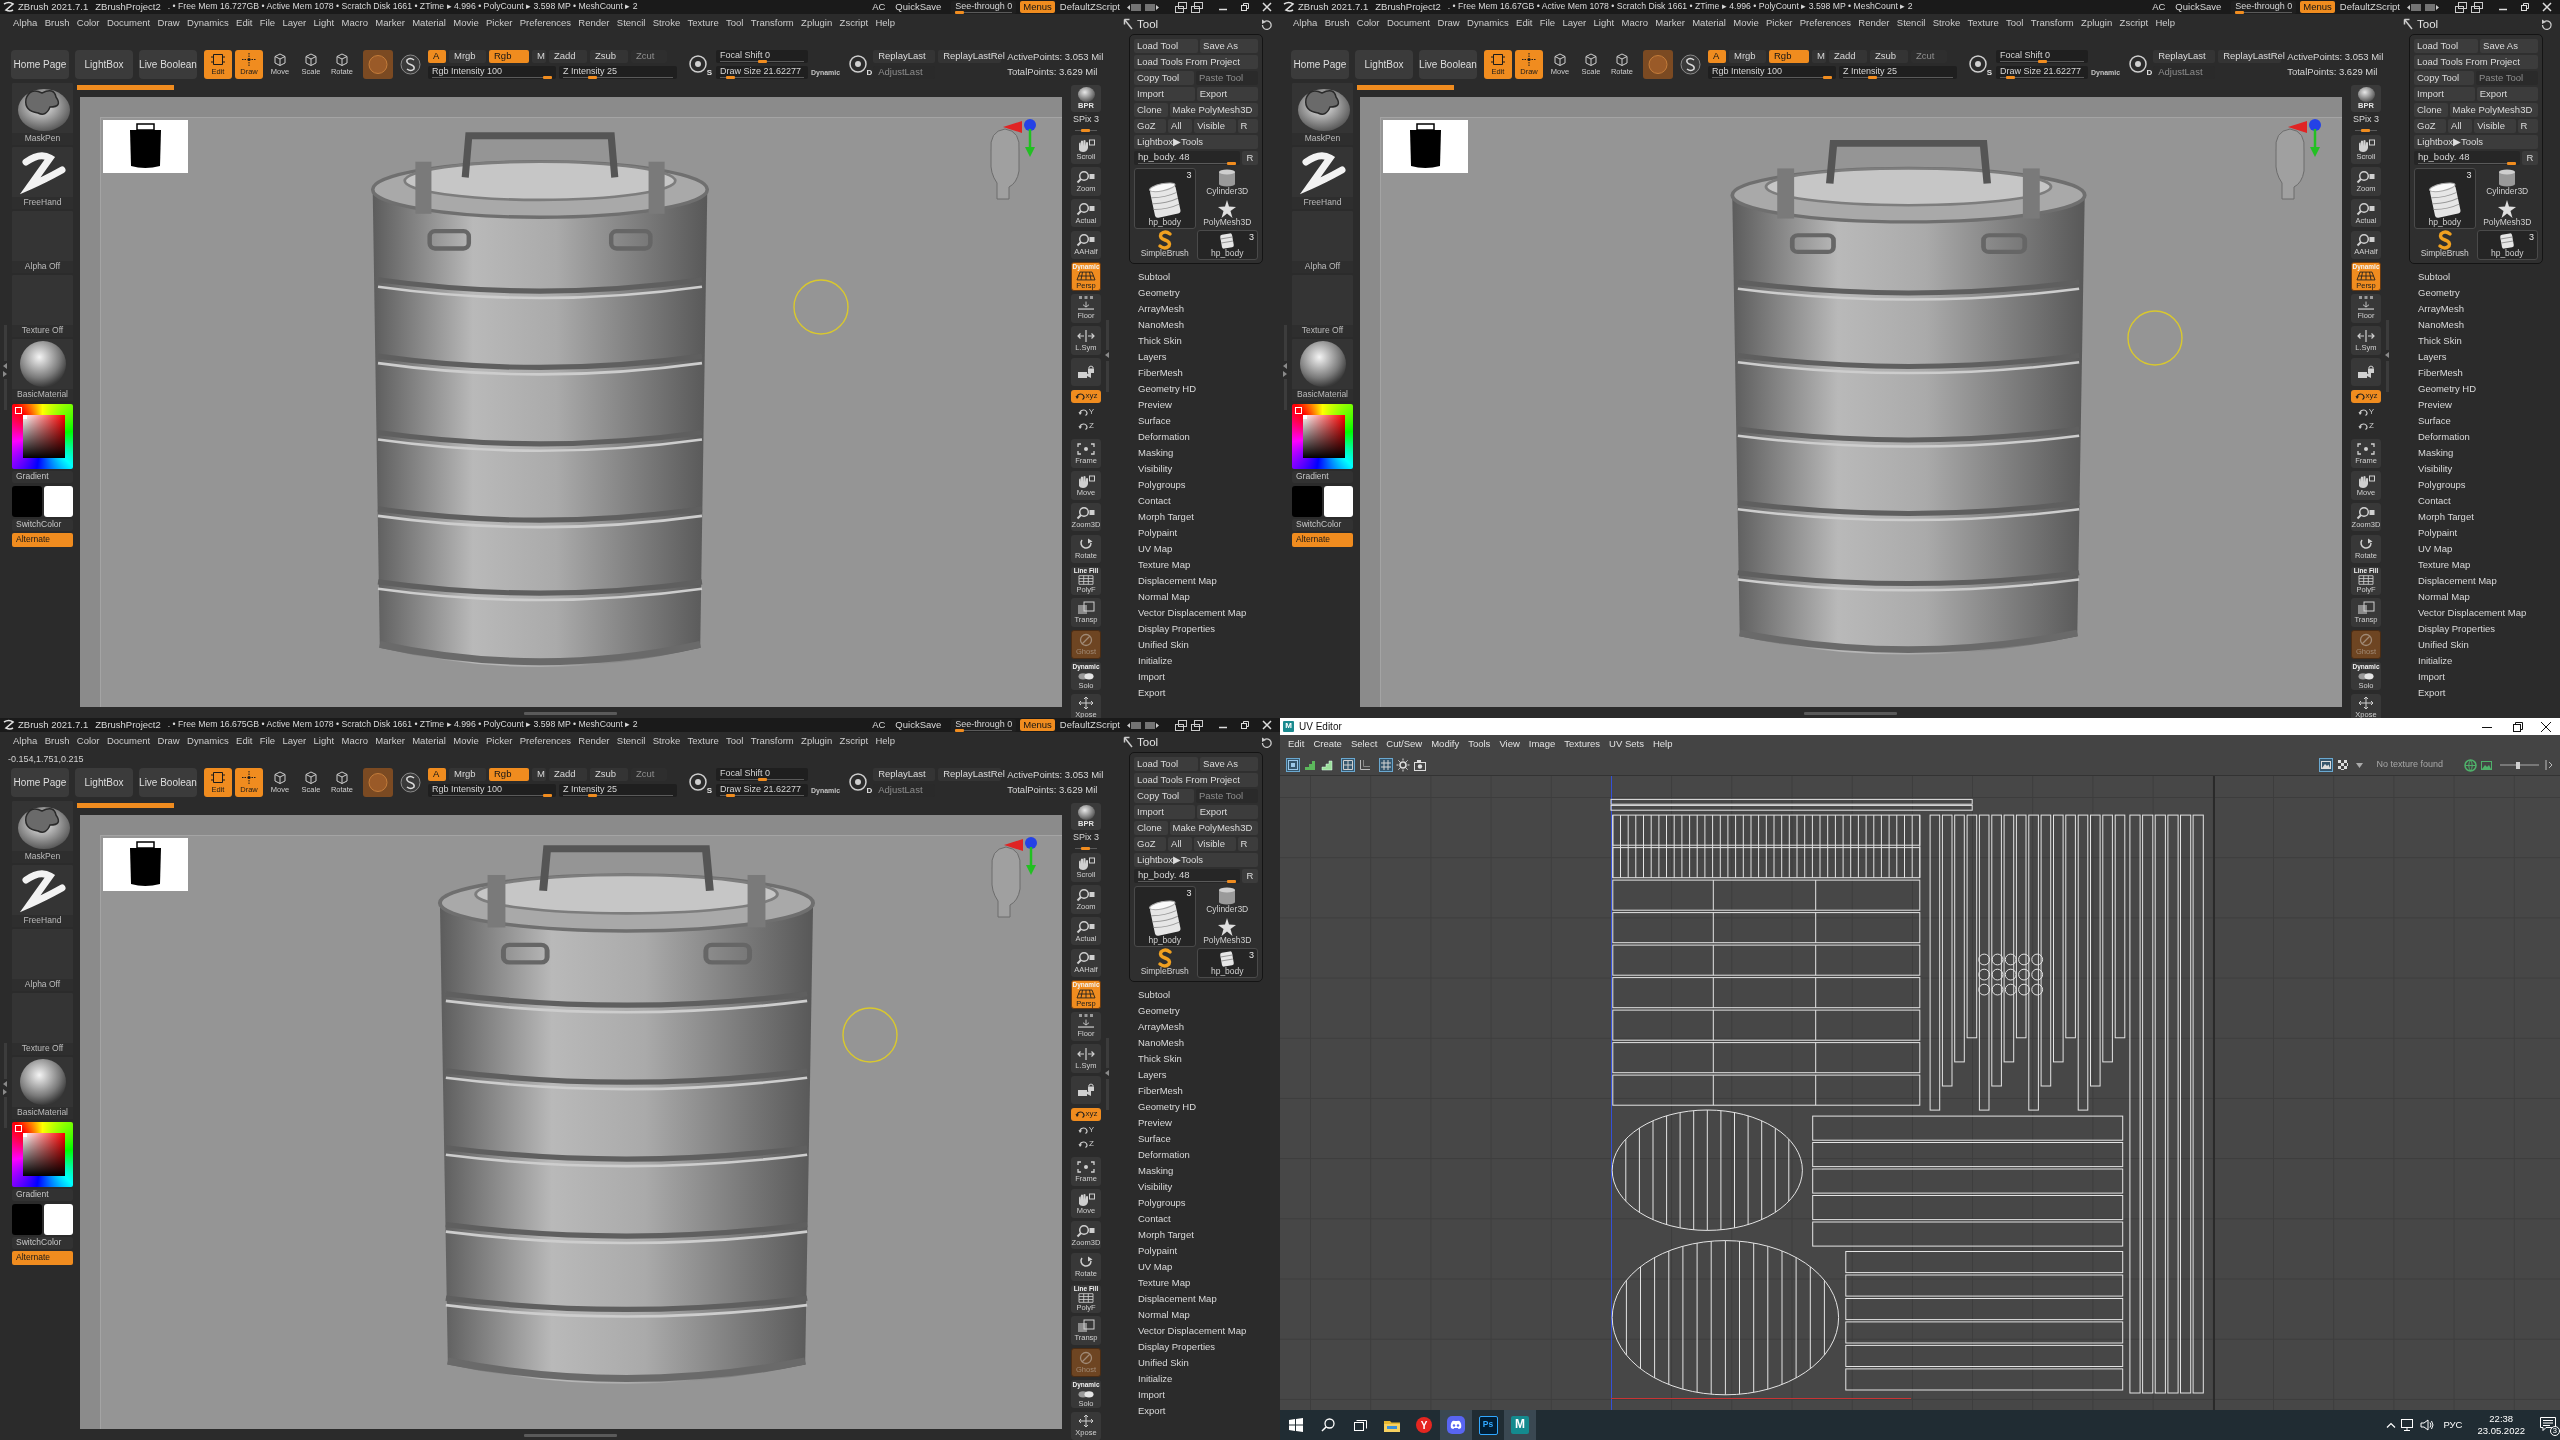  Describe the element at coordinates (1209, 1267) in the screenshot. I see `subpalette-item: UV Map` at that location.